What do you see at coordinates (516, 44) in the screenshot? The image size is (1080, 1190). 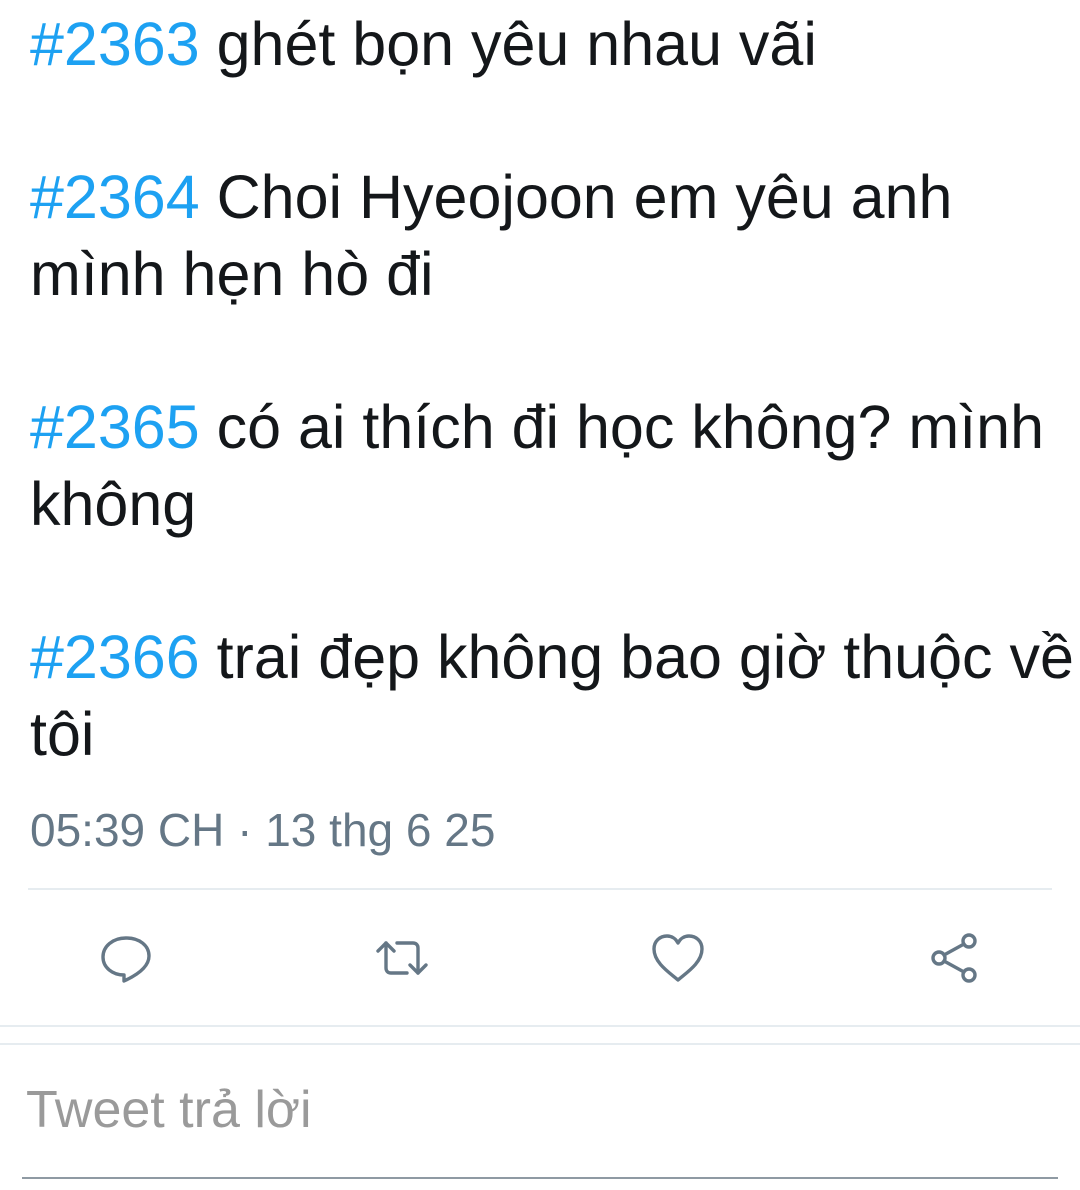 I see `post-text: ghét bọn yêu nhau vãi` at bounding box center [516, 44].